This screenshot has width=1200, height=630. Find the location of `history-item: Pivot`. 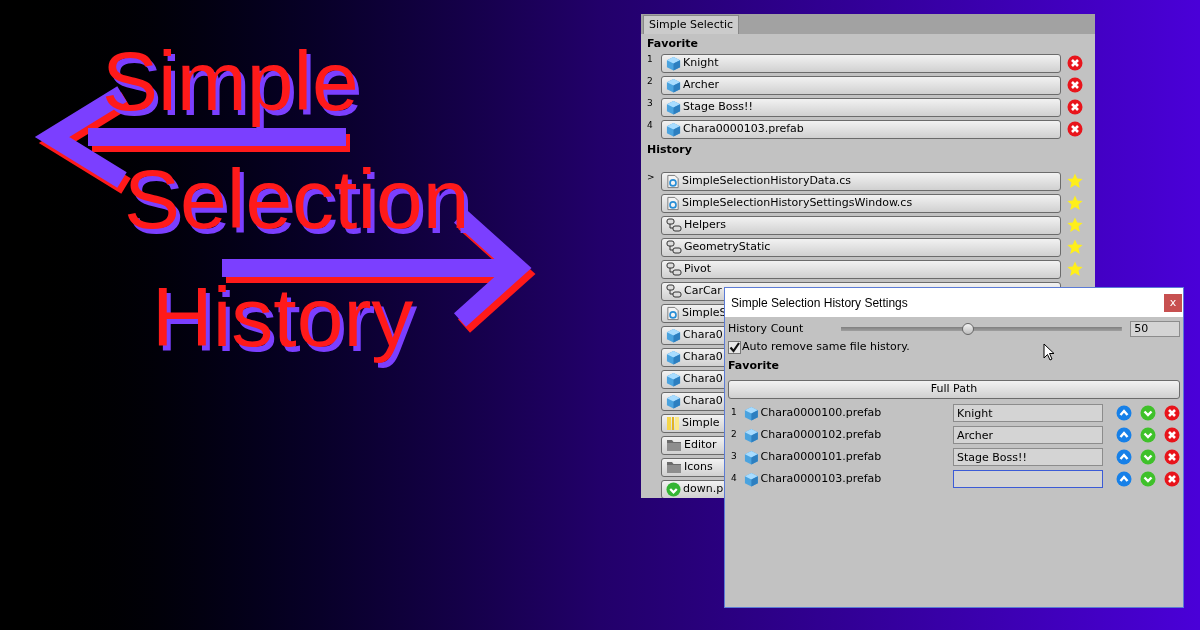

history-item: Pivot is located at coordinates (861, 269).